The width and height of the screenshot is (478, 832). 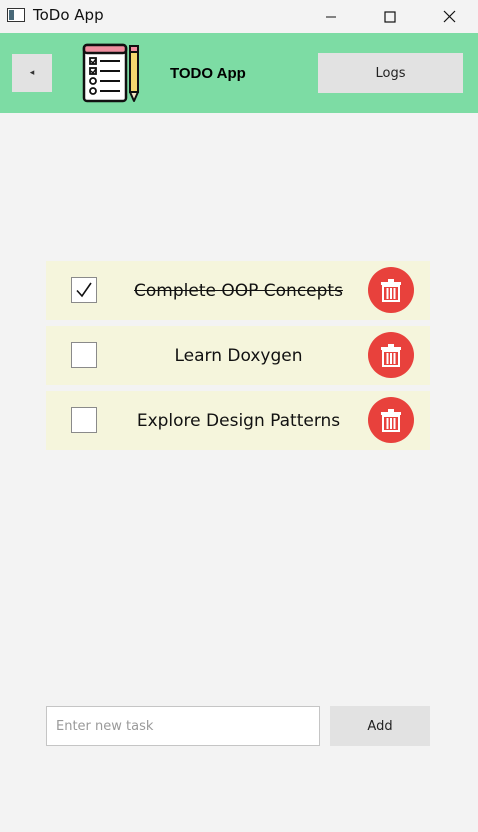 I want to click on window-titlebar: ToDo App, so click(x=239, y=16).